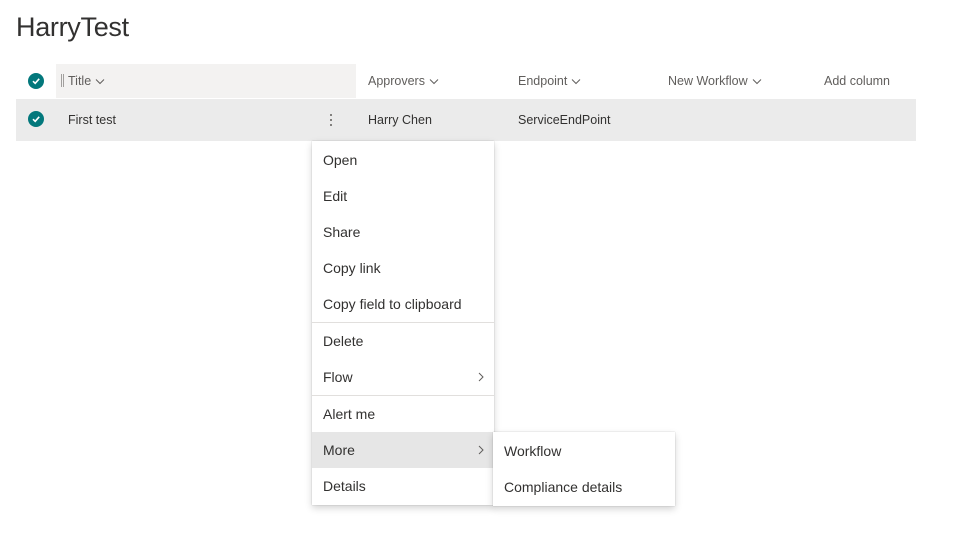 The image size is (962, 555). Describe the element at coordinates (400, 120) in the screenshot. I see `row-approvers-cell: Harry Chen` at that location.